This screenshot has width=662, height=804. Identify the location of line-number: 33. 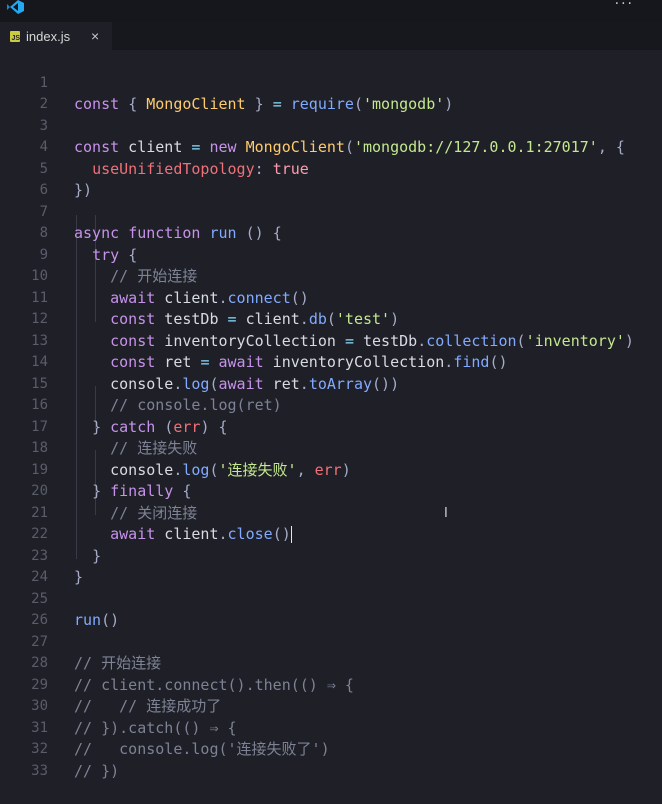
(39, 770).